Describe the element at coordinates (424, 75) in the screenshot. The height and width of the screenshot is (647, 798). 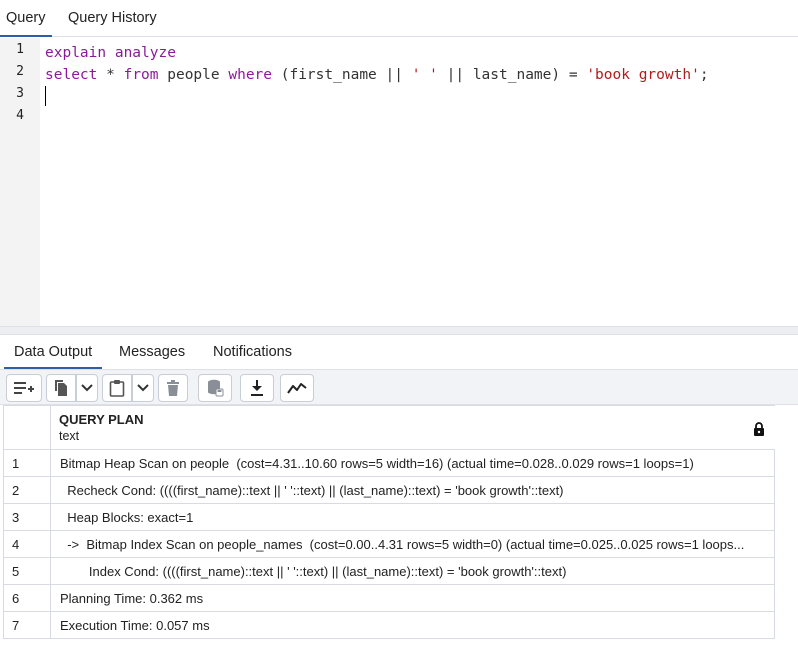
I see `string-literal: ' '` at that location.